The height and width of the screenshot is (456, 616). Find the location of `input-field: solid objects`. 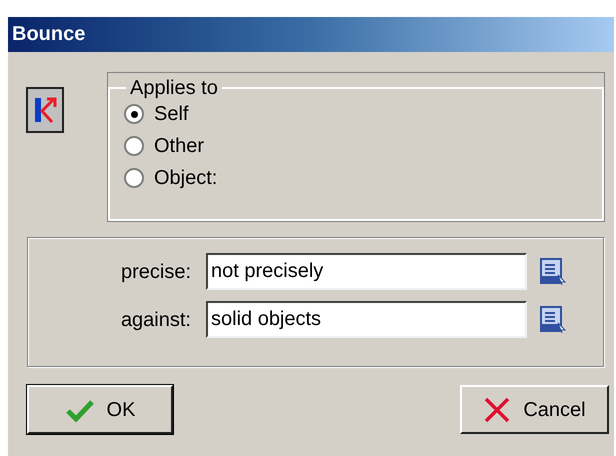

input-field: solid objects is located at coordinates (366, 319).